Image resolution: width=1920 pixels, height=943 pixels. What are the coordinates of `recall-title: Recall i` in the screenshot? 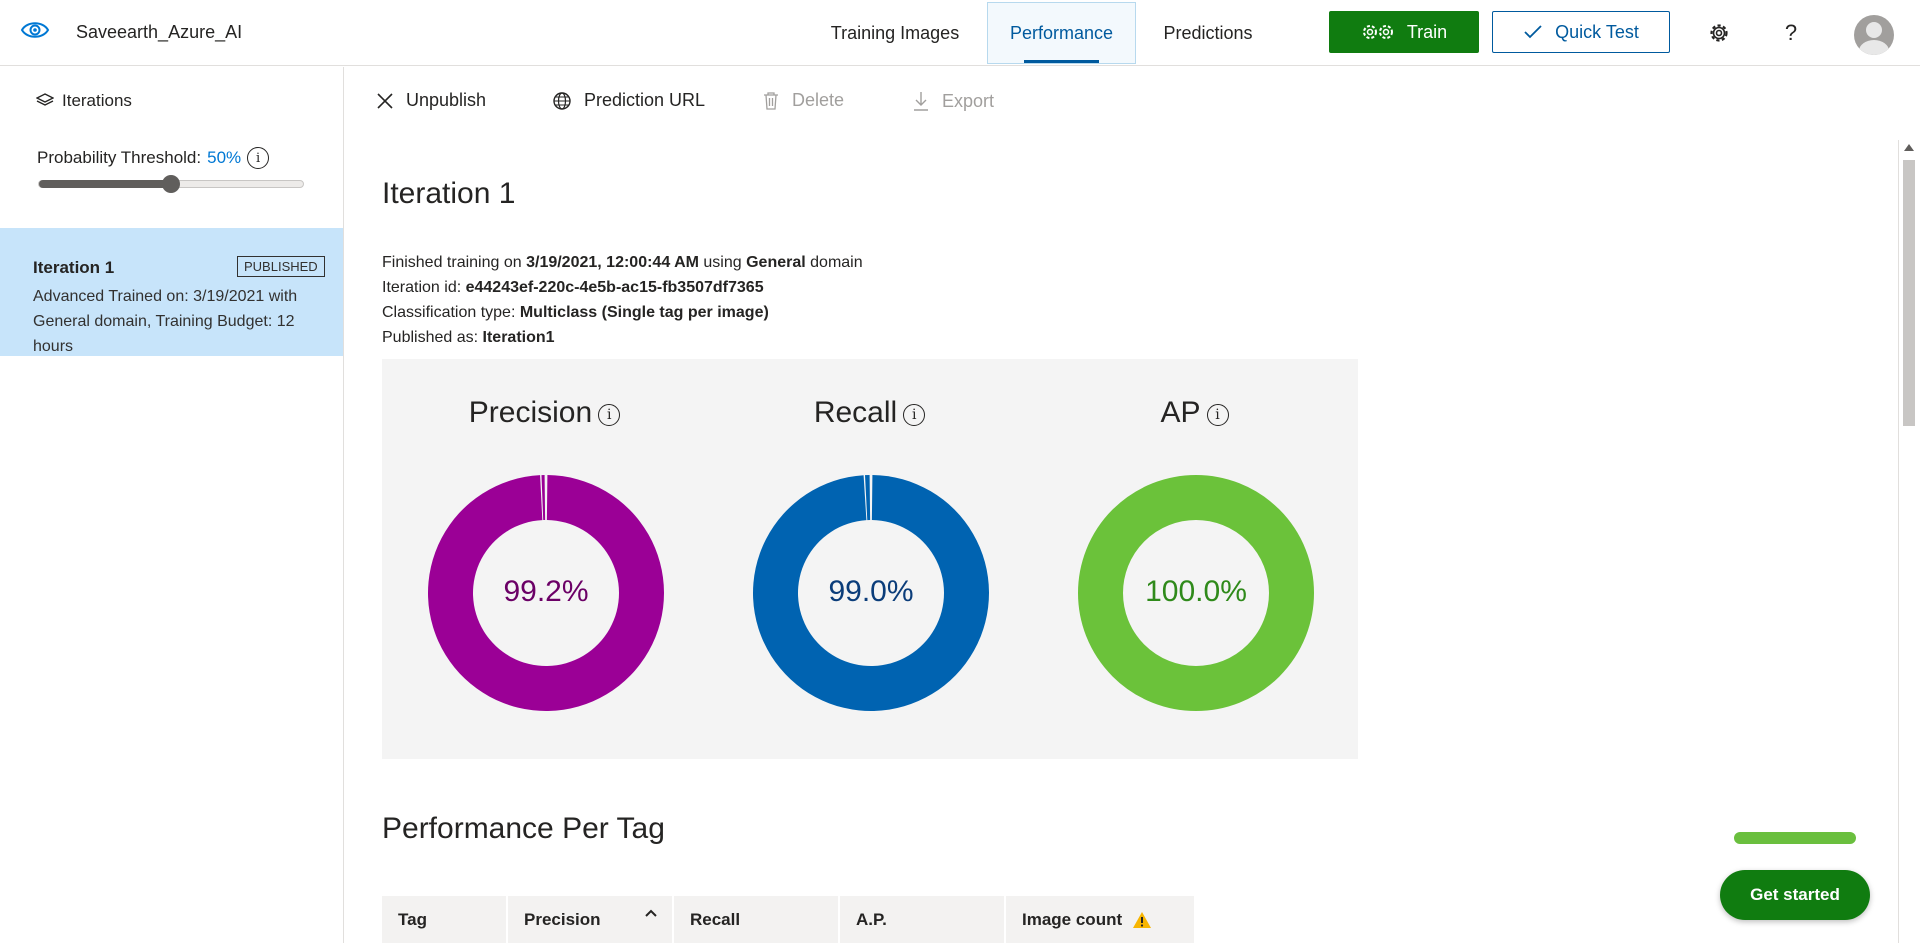 It's located at (869, 413).